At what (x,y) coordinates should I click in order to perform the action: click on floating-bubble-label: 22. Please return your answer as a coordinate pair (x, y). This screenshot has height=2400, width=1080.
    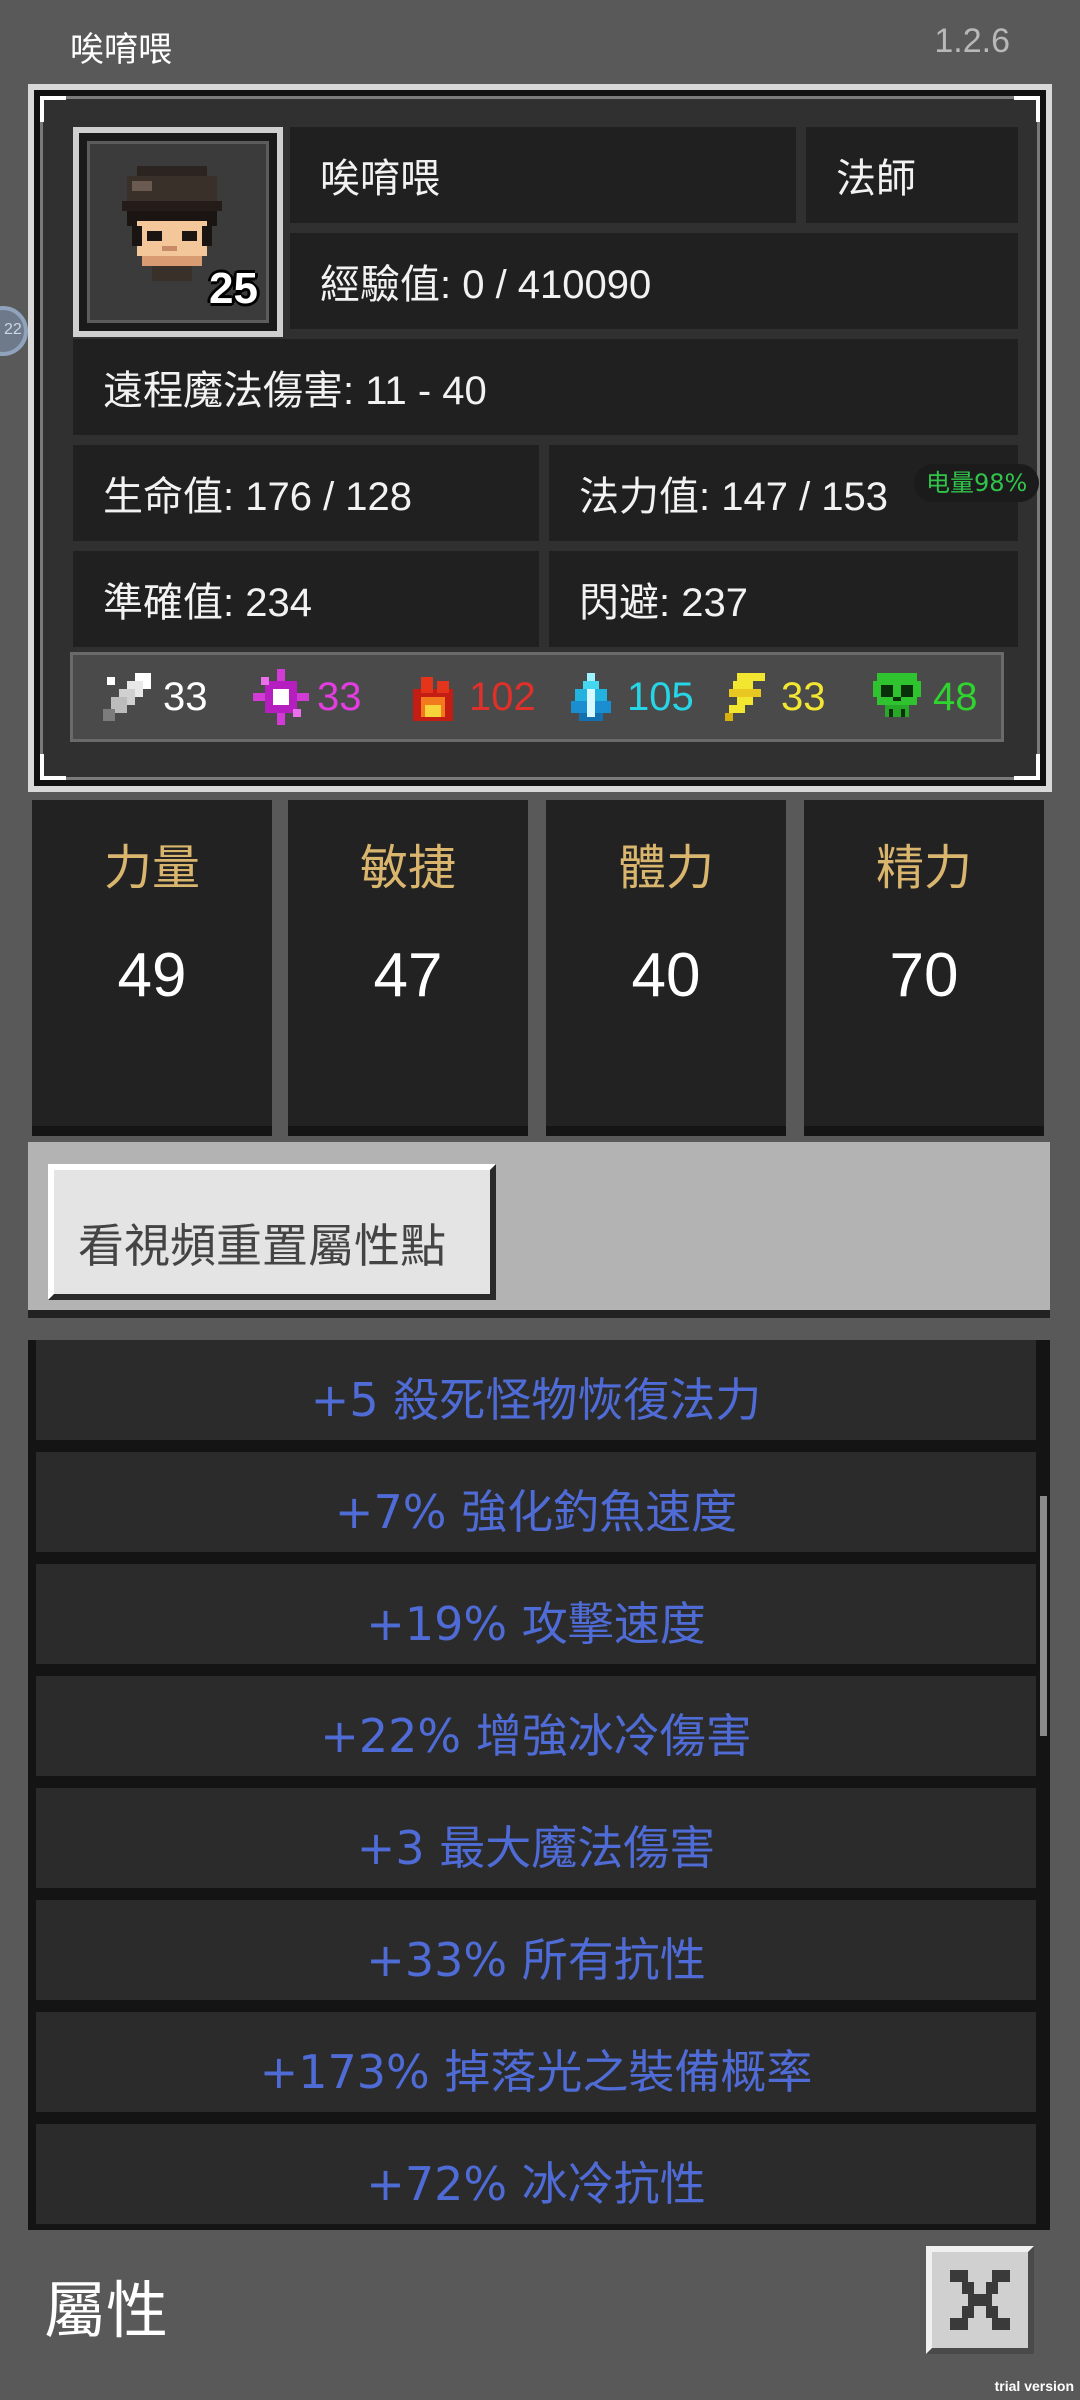
    Looking at the image, I should click on (13, 329).